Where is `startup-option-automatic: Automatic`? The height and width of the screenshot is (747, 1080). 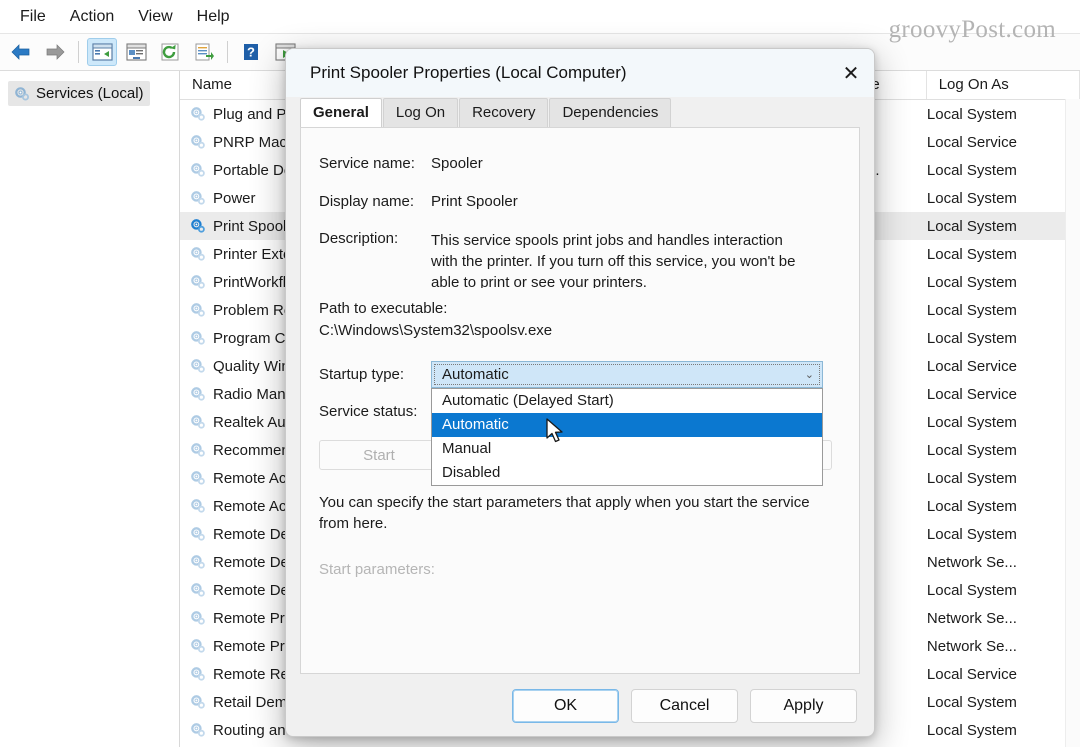 startup-option-automatic: Automatic is located at coordinates (627, 425).